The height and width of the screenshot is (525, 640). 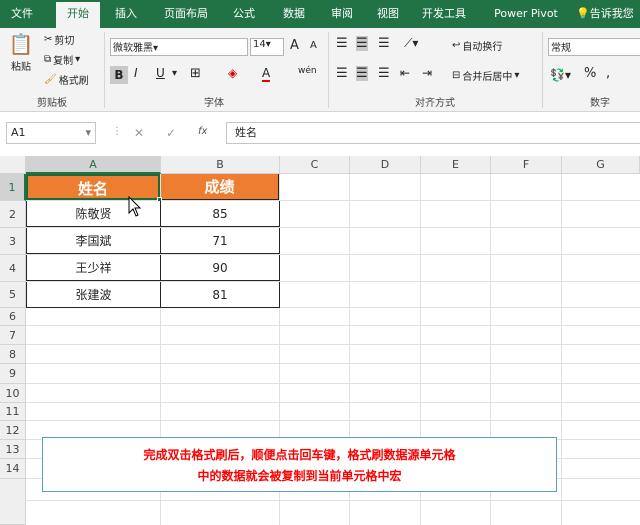 I want to click on column-header-c: C, so click(x=315, y=165).